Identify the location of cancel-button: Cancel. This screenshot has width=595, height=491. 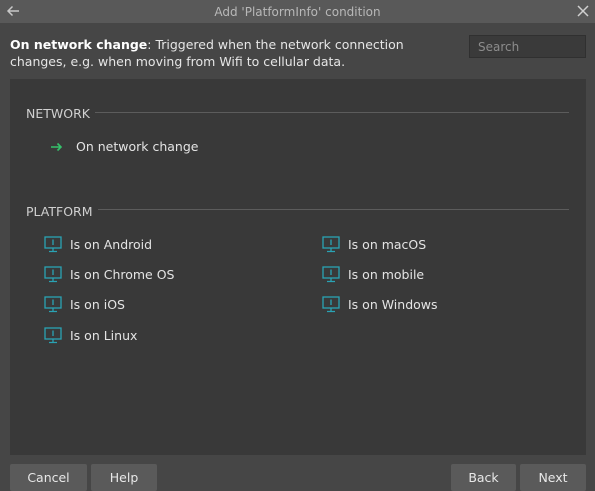
(48, 477).